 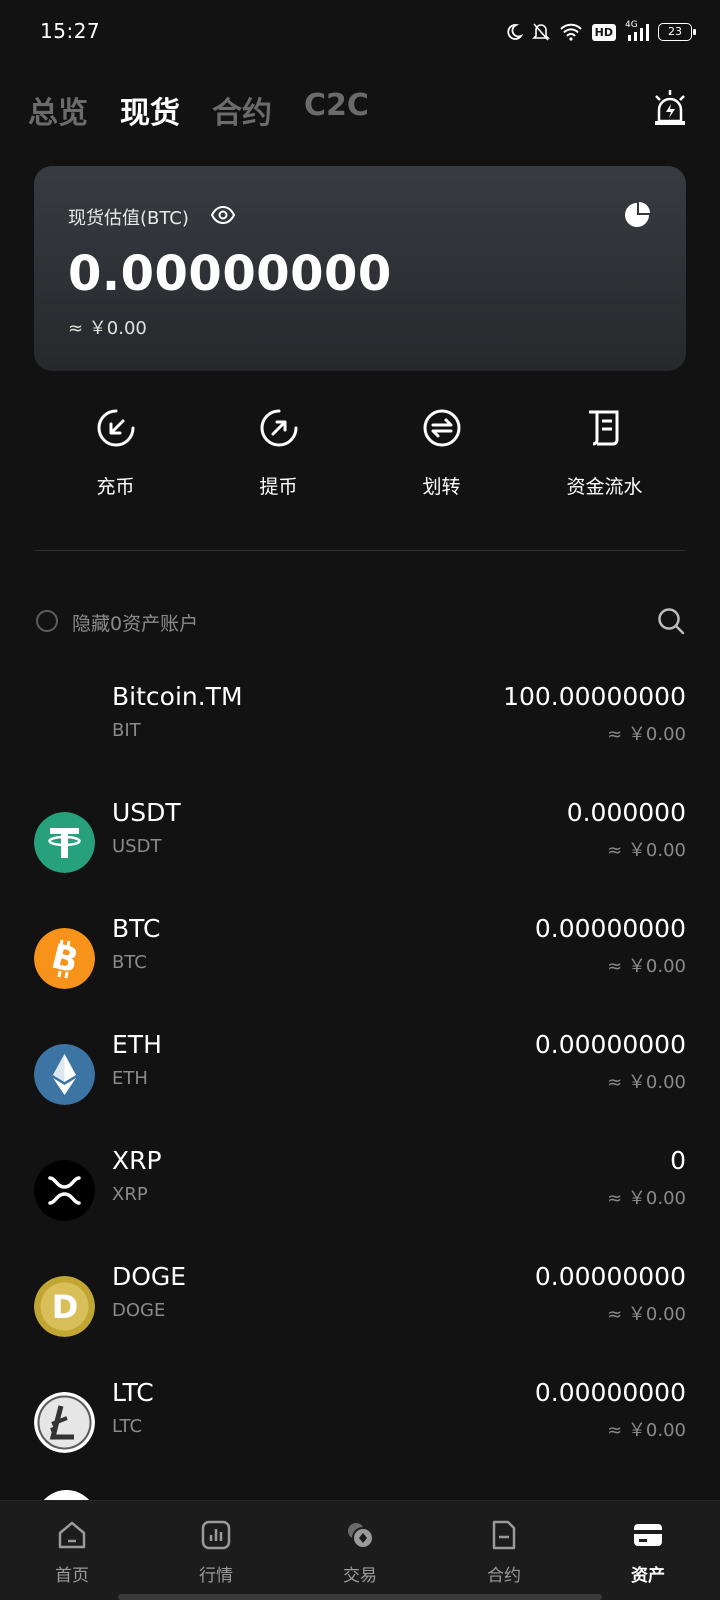 What do you see at coordinates (70, 31) in the screenshot?
I see `status-time: 15:27` at bounding box center [70, 31].